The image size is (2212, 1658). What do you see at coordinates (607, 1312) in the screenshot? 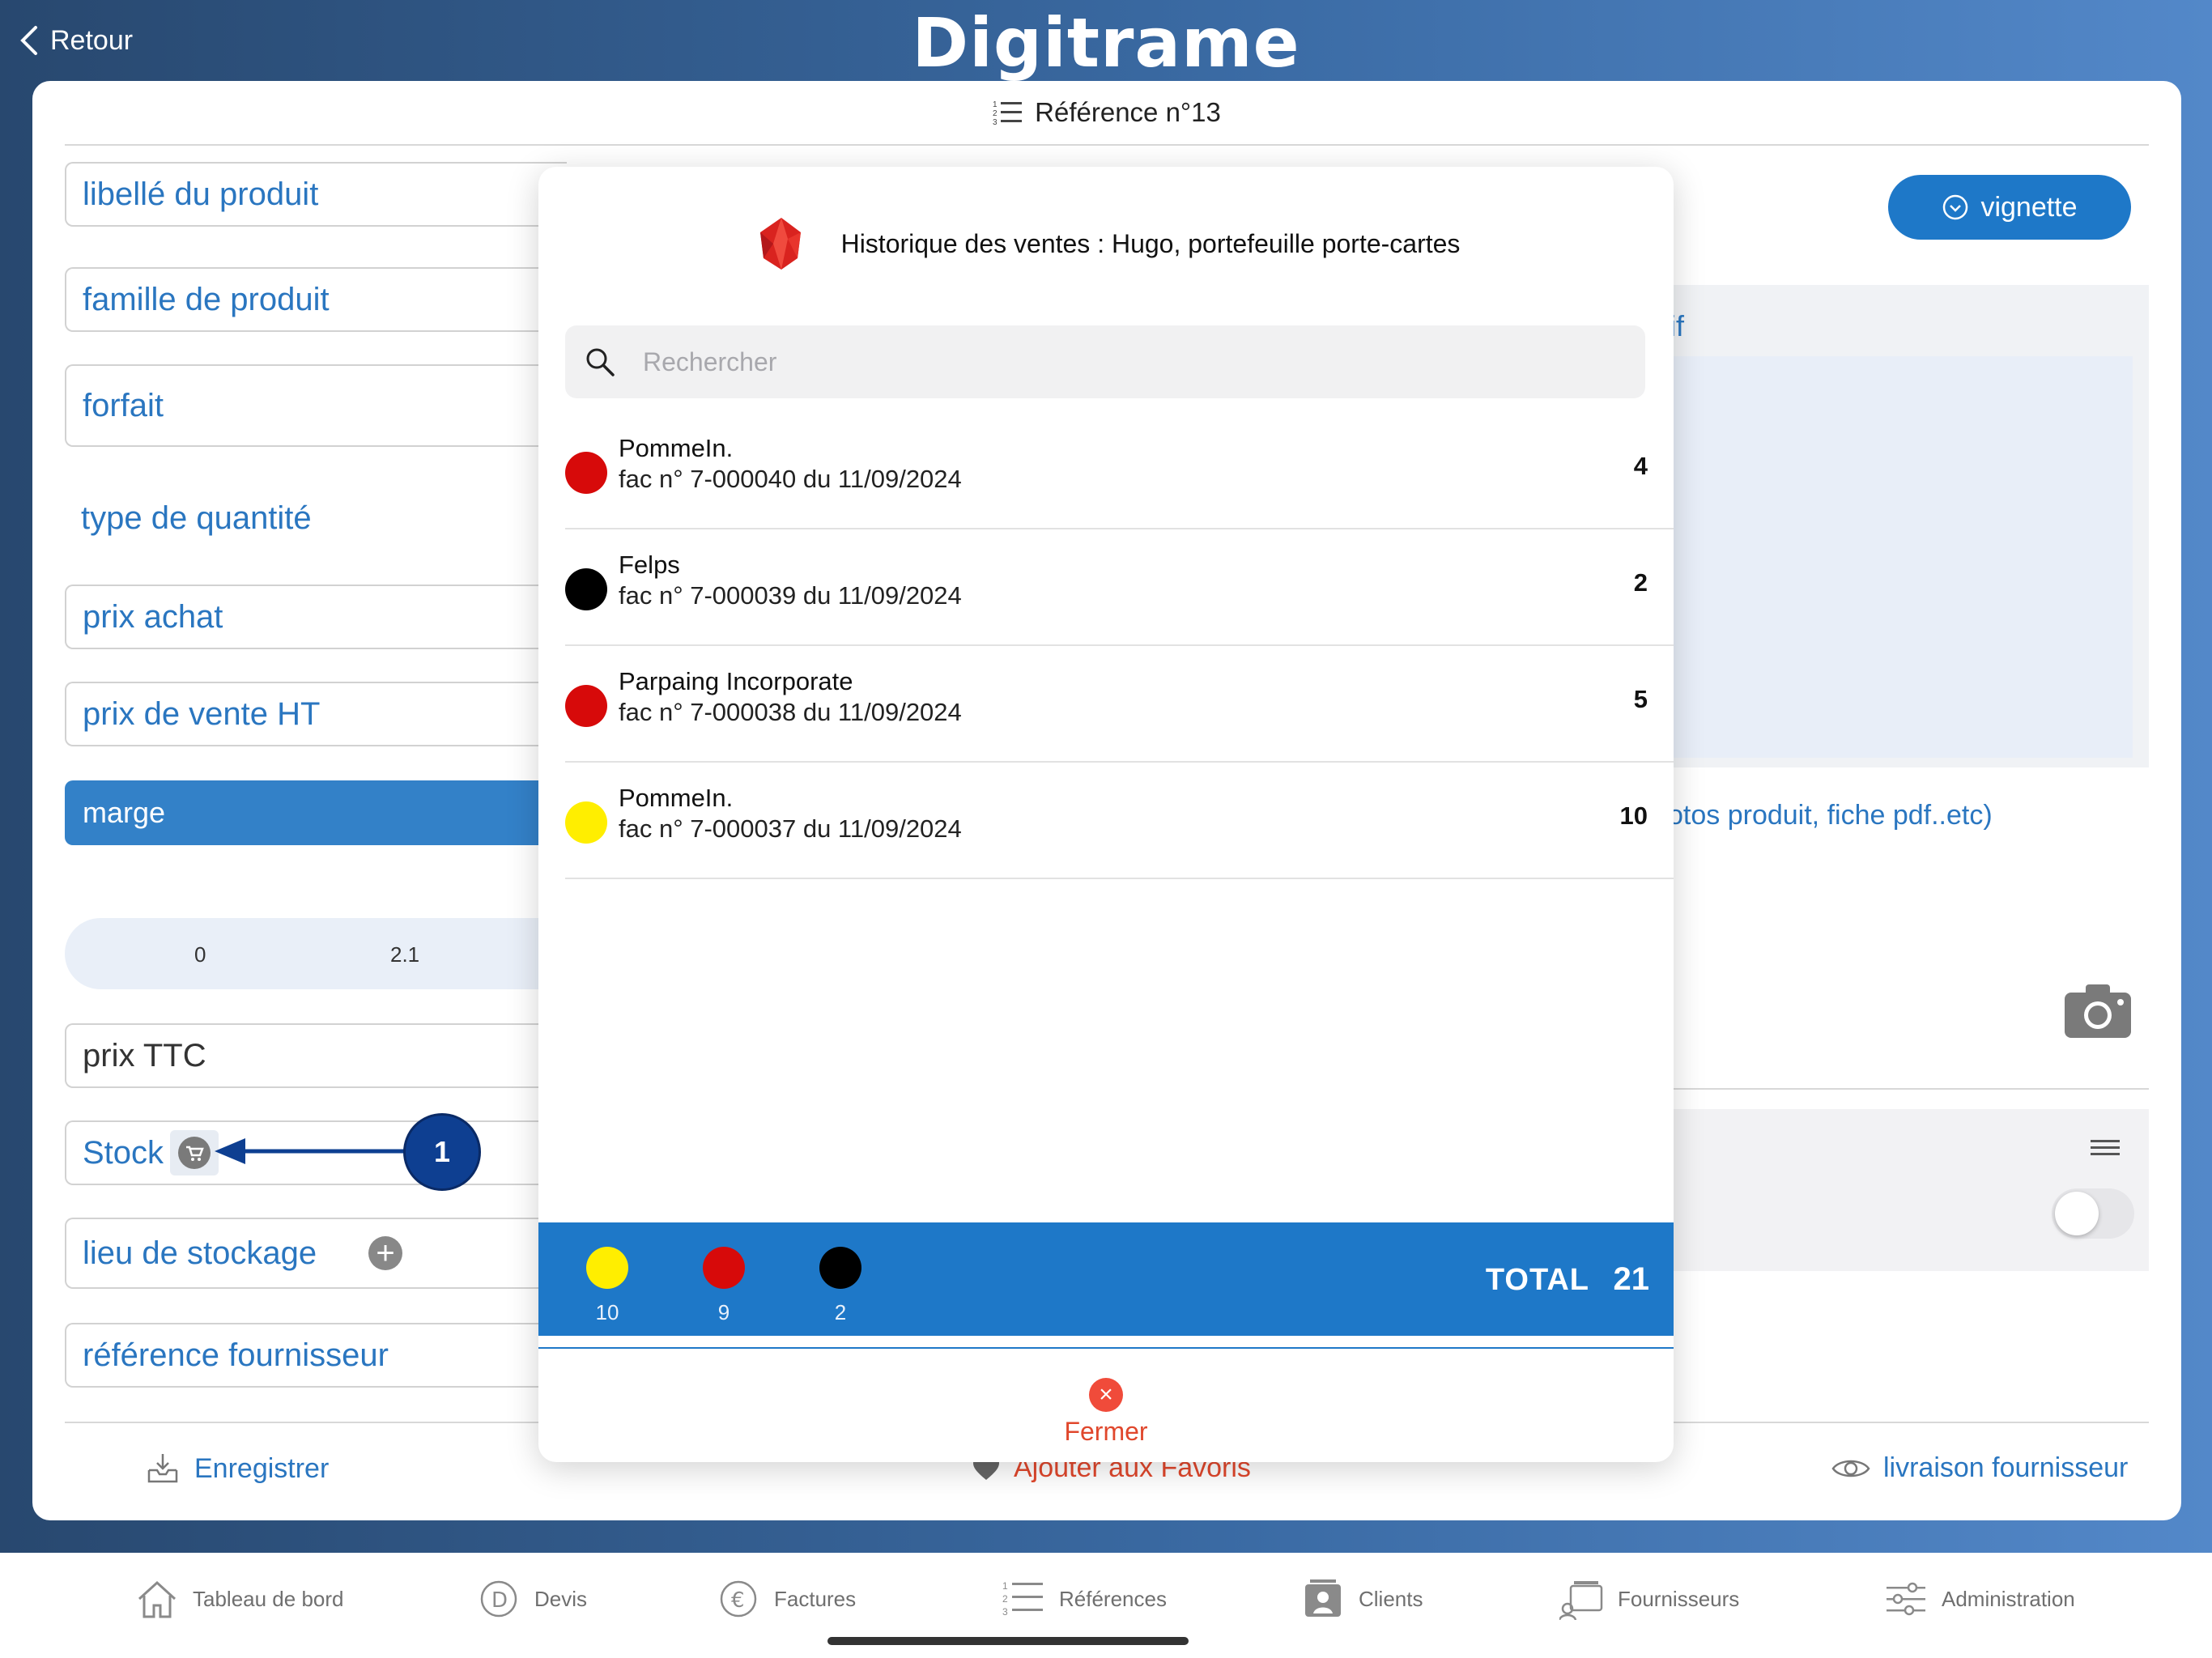
I see `total-yellow-value: 10` at bounding box center [607, 1312].